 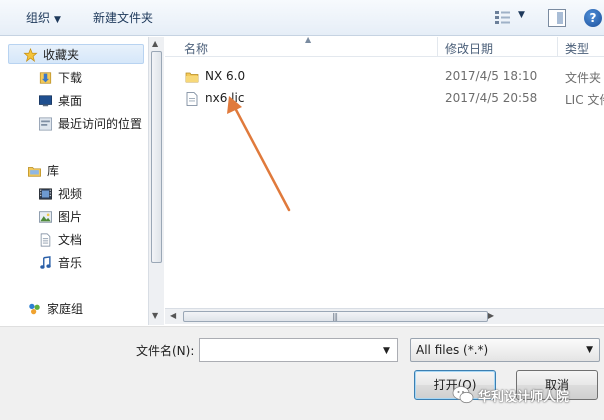 I want to click on libraries-icon, so click(x=34, y=172).